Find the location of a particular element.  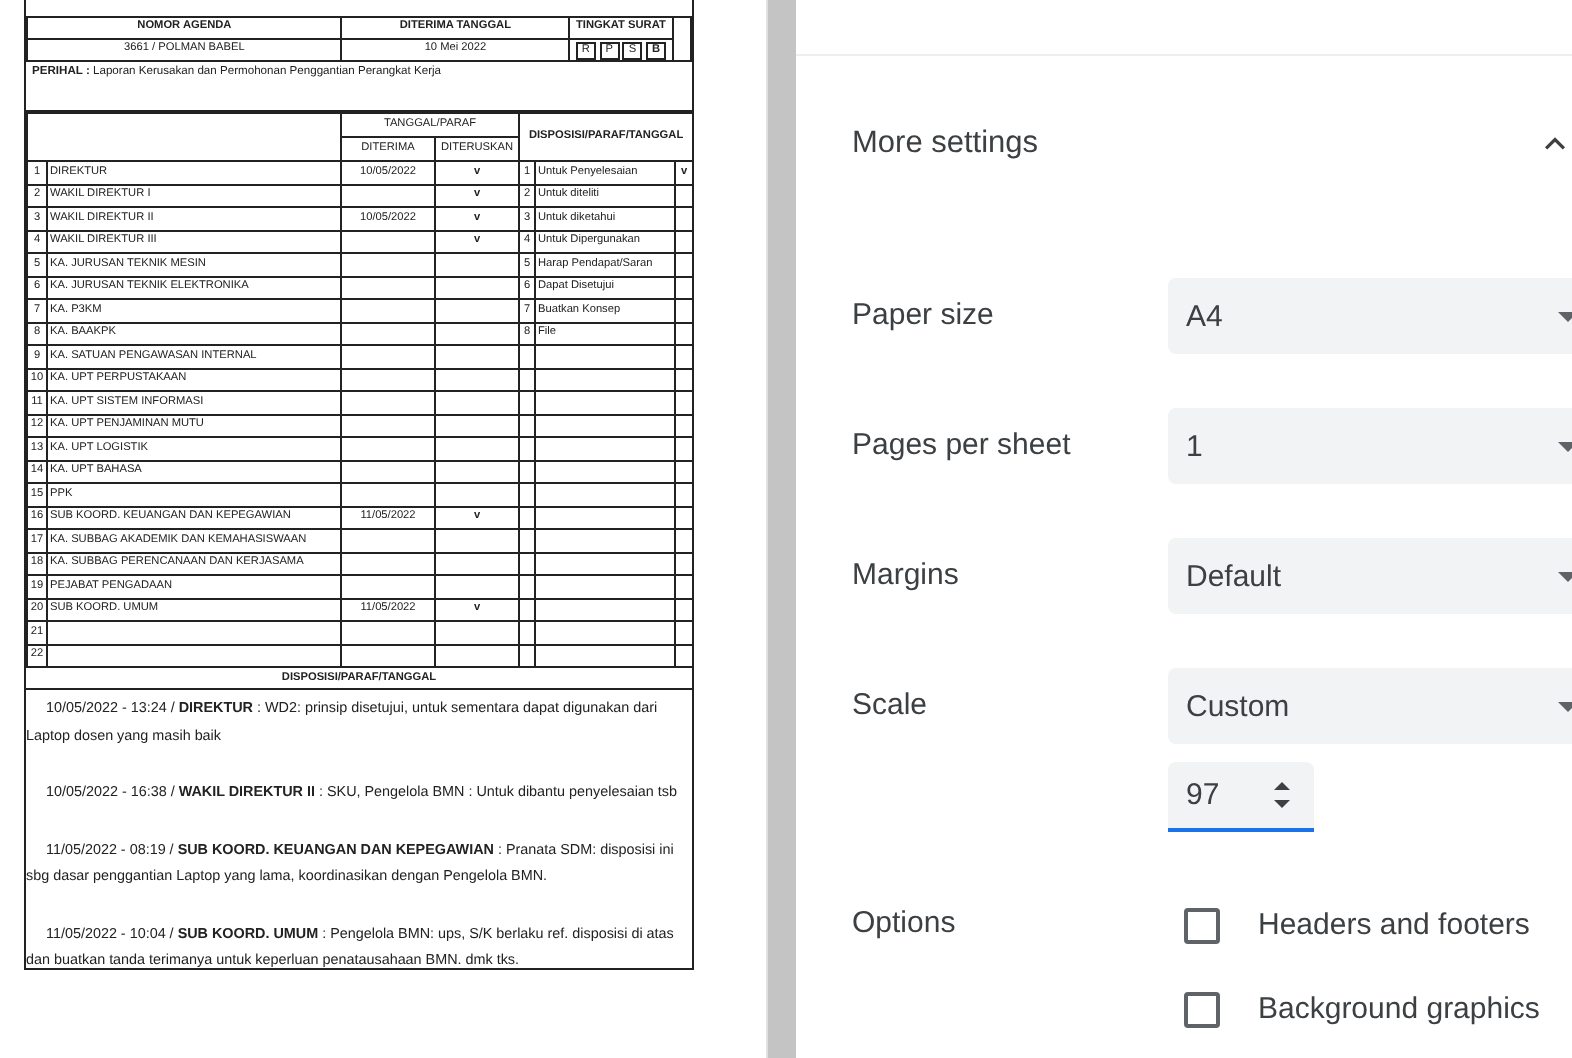

setting-label: Scale is located at coordinates (891, 706).